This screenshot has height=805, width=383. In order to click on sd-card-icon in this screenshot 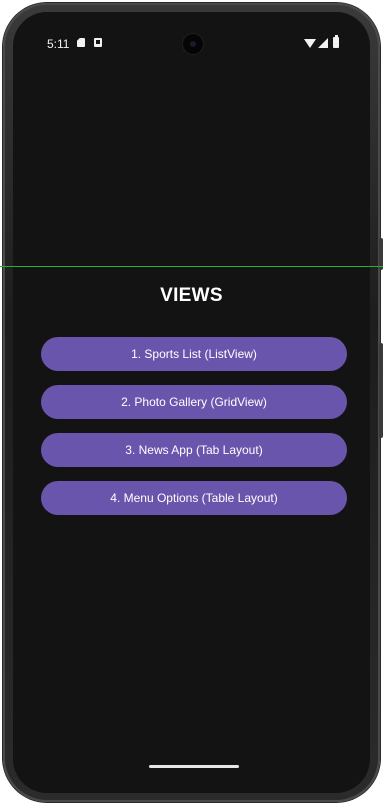, I will do `click(81, 42)`.